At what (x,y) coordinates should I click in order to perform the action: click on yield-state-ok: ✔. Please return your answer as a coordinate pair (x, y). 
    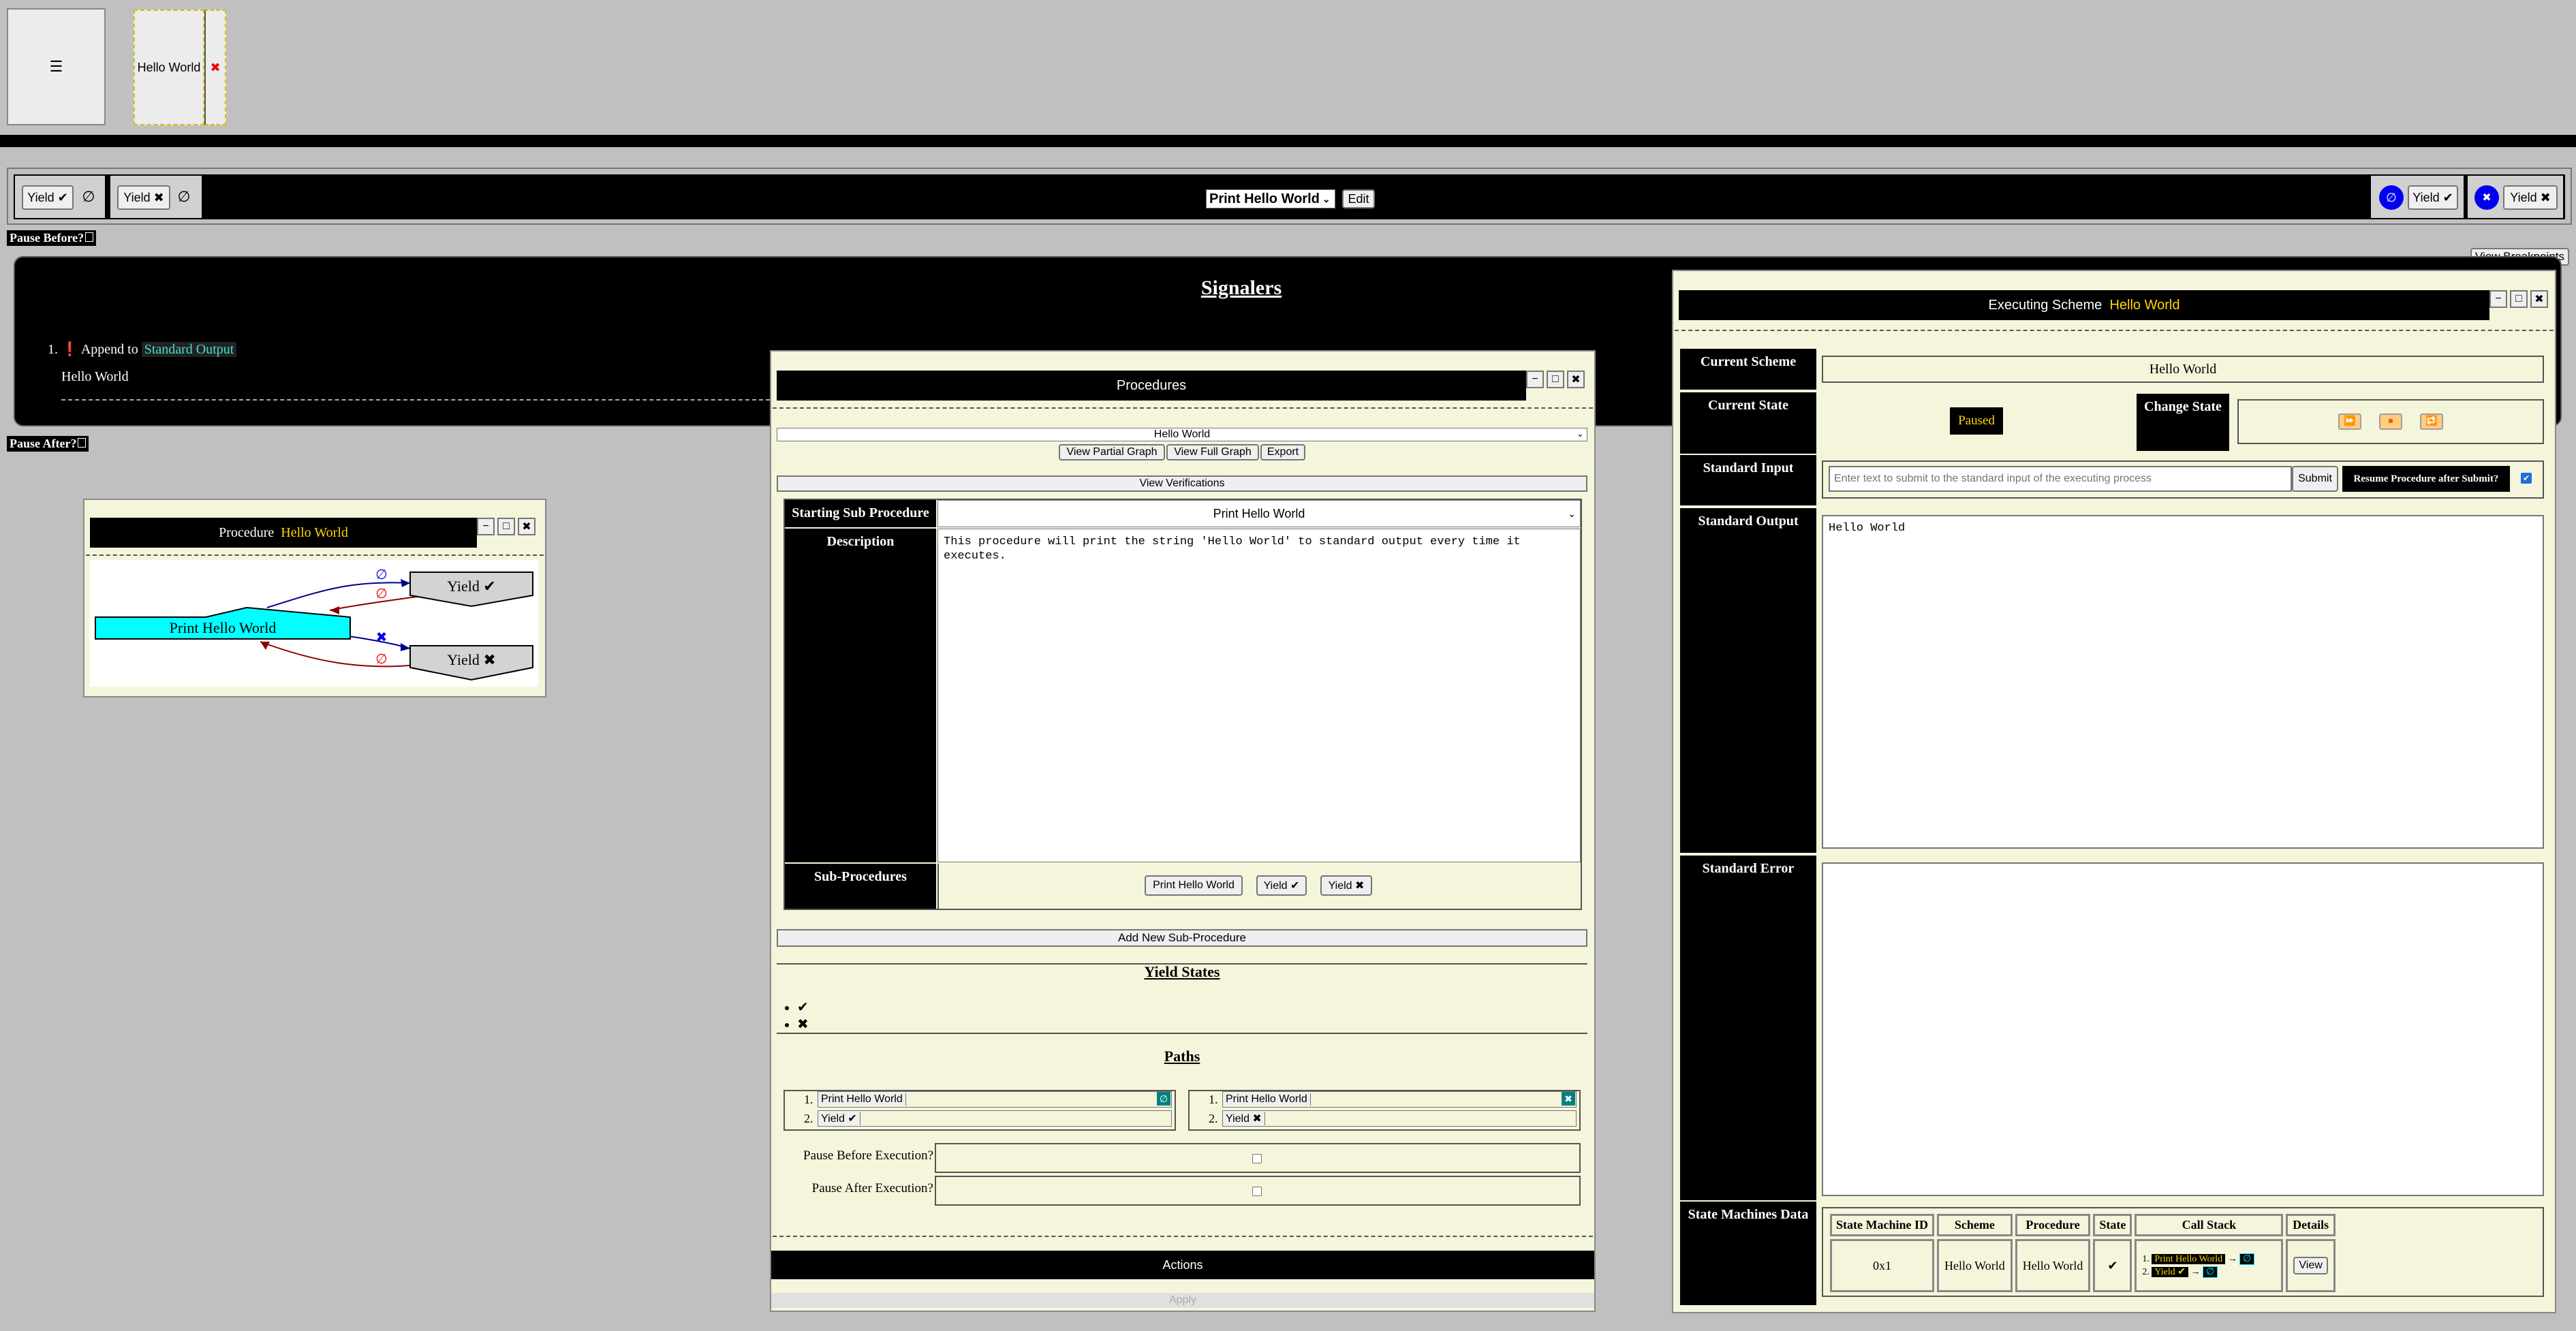
    Looking at the image, I should click on (803, 1007).